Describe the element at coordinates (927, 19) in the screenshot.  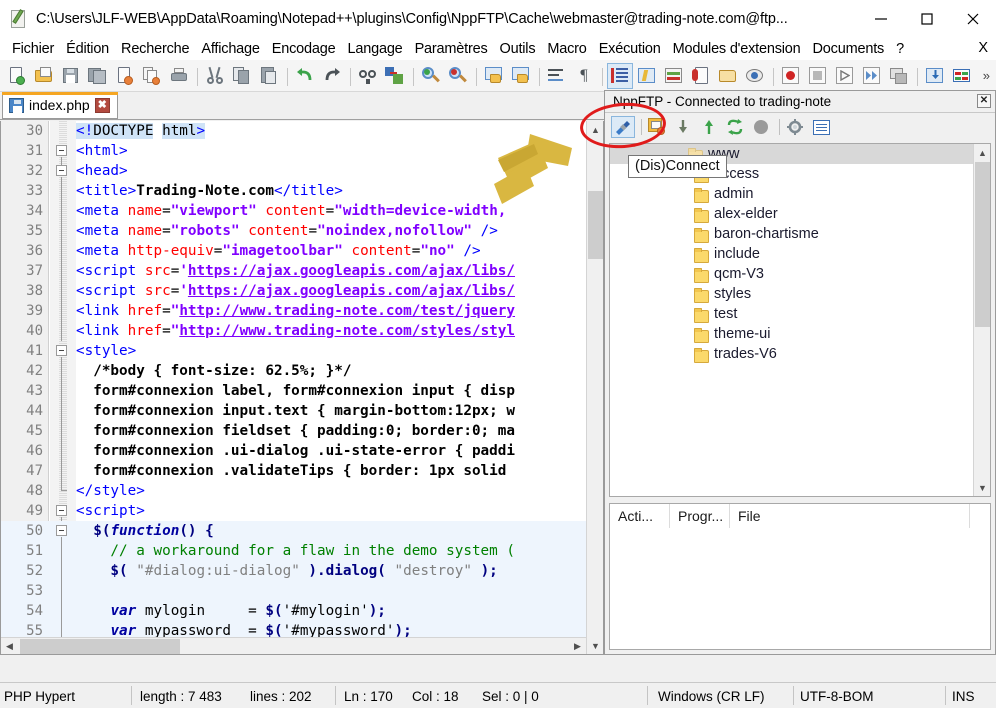
I see `maximize-button` at that location.